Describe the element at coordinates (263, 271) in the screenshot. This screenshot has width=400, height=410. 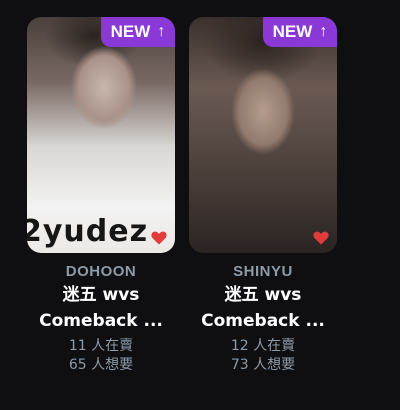
I see `member-name: SHINYU` at that location.